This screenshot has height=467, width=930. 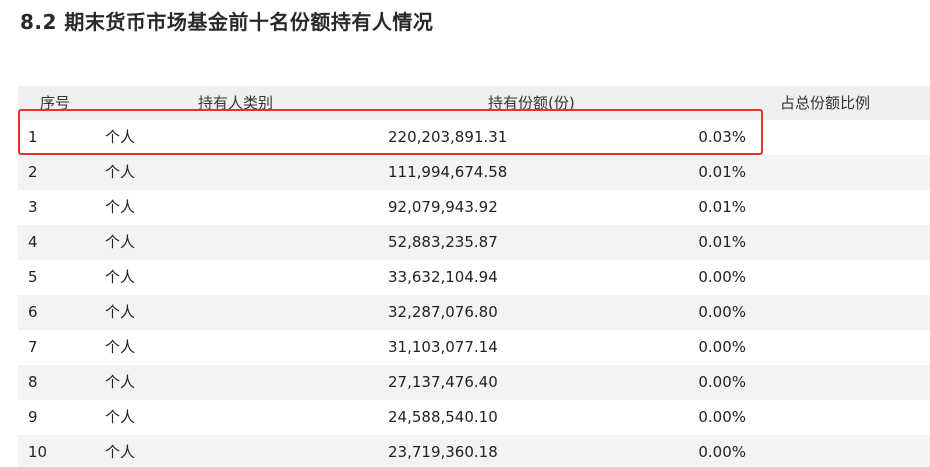 What do you see at coordinates (448, 172) in the screenshot?
I see `cell-shares: 111,994,674.58` at bounding box center [448, 172].